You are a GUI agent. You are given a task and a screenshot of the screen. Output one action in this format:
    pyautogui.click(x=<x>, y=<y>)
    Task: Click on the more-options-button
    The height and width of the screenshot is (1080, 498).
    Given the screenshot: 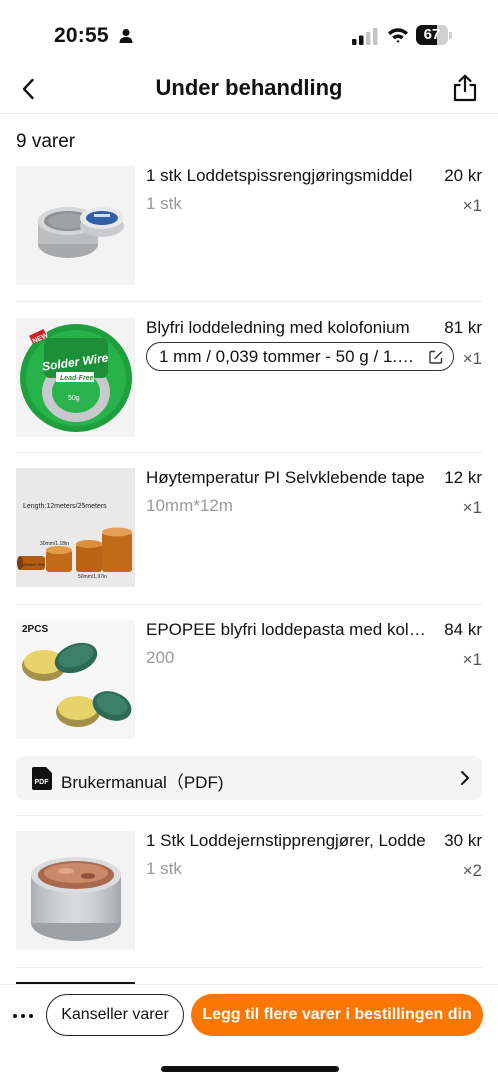 What is the action you would take?
    pyautogui.click(x=23, y=1016)
    